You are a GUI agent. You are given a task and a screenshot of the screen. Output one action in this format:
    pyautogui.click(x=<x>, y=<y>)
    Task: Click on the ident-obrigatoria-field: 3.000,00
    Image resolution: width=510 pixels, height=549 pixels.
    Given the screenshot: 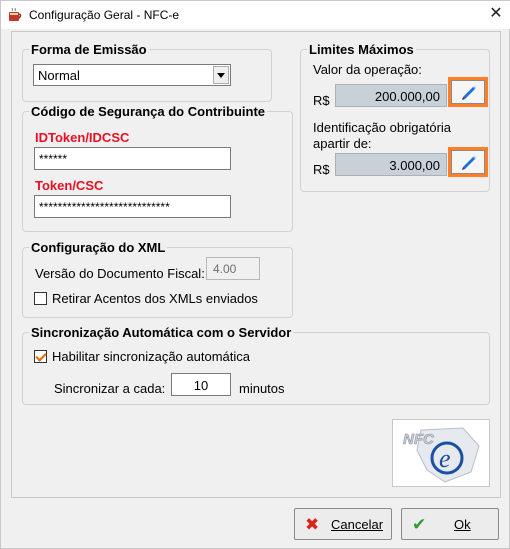 What is the action you would take?
    pyautogui.click(x=391, y=164)
    